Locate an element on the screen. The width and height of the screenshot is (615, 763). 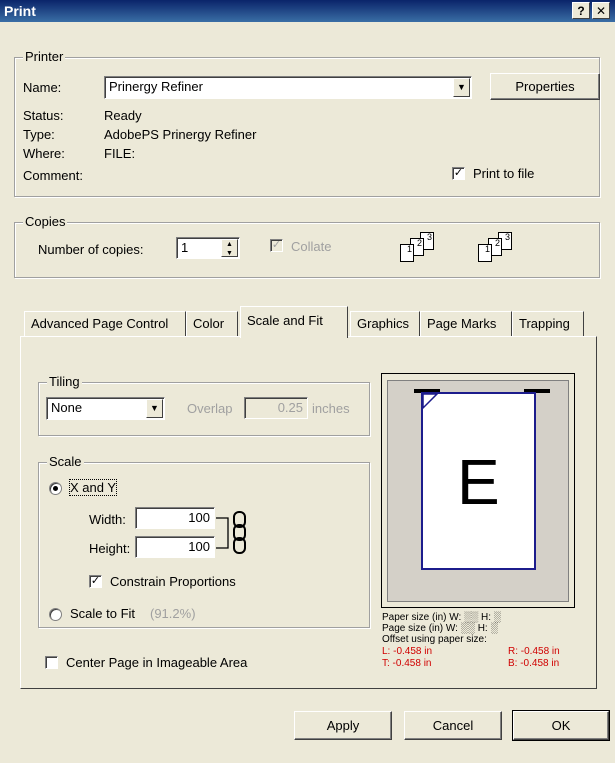
tiling-group-label: Tiling is located at coordinates (64, 381).